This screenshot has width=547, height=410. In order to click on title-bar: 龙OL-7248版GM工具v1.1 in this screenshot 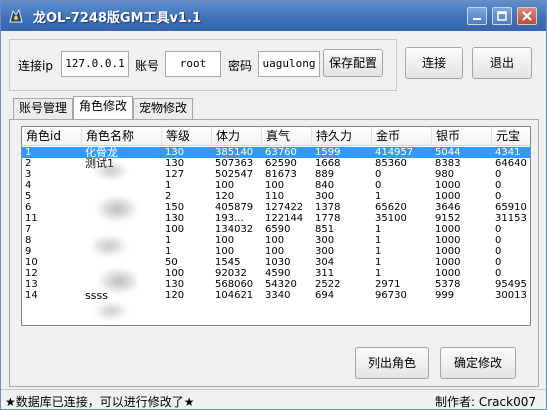, I will do `click(273, 16)`.